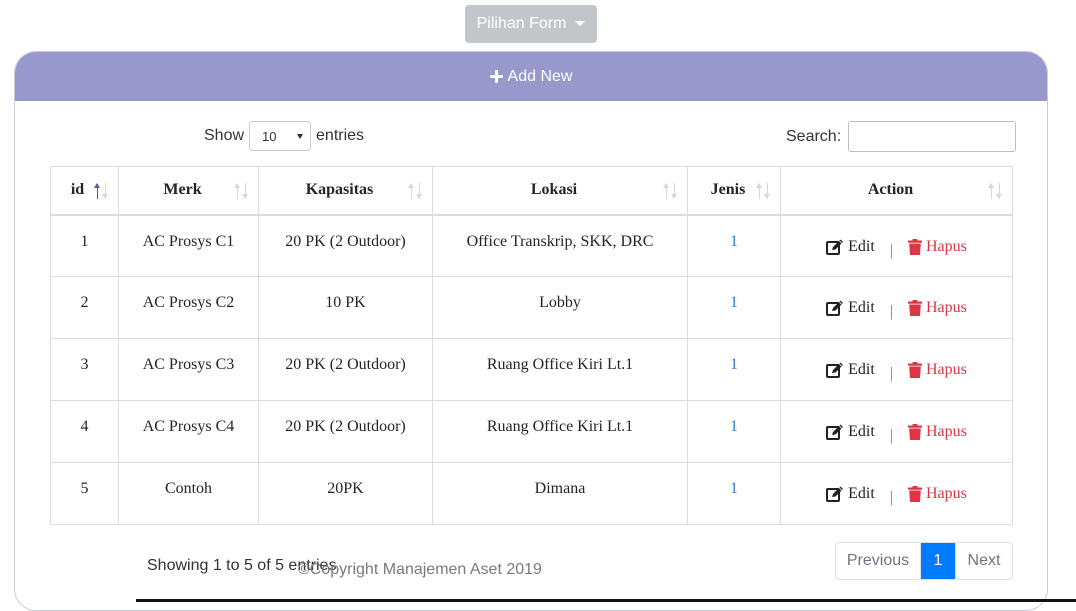  What do you see at coordinates (560, 488) in the screenshot?
I see `cell-lokasi-text: Dimana` at bounding box center [560, 488].